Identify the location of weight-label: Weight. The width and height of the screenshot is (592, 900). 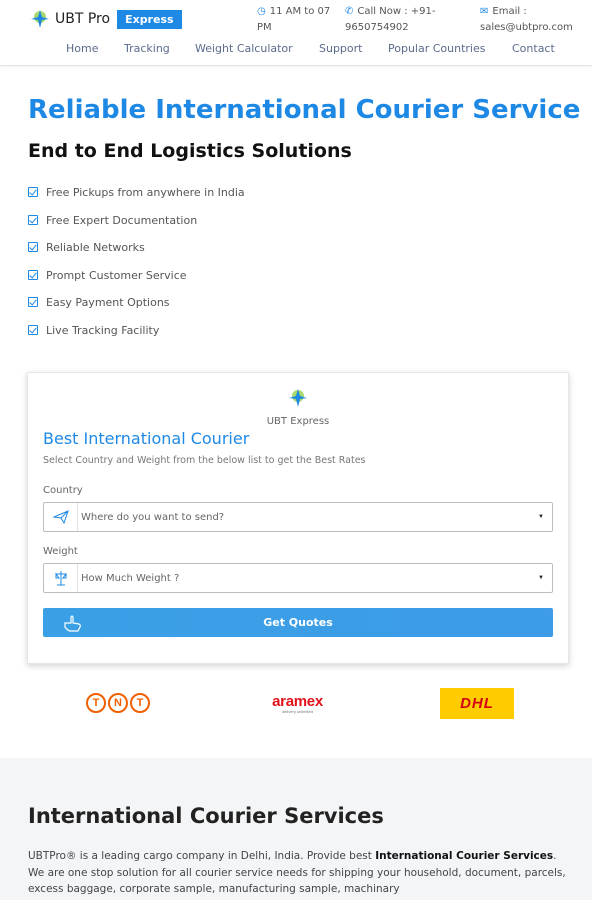
(60, 551).